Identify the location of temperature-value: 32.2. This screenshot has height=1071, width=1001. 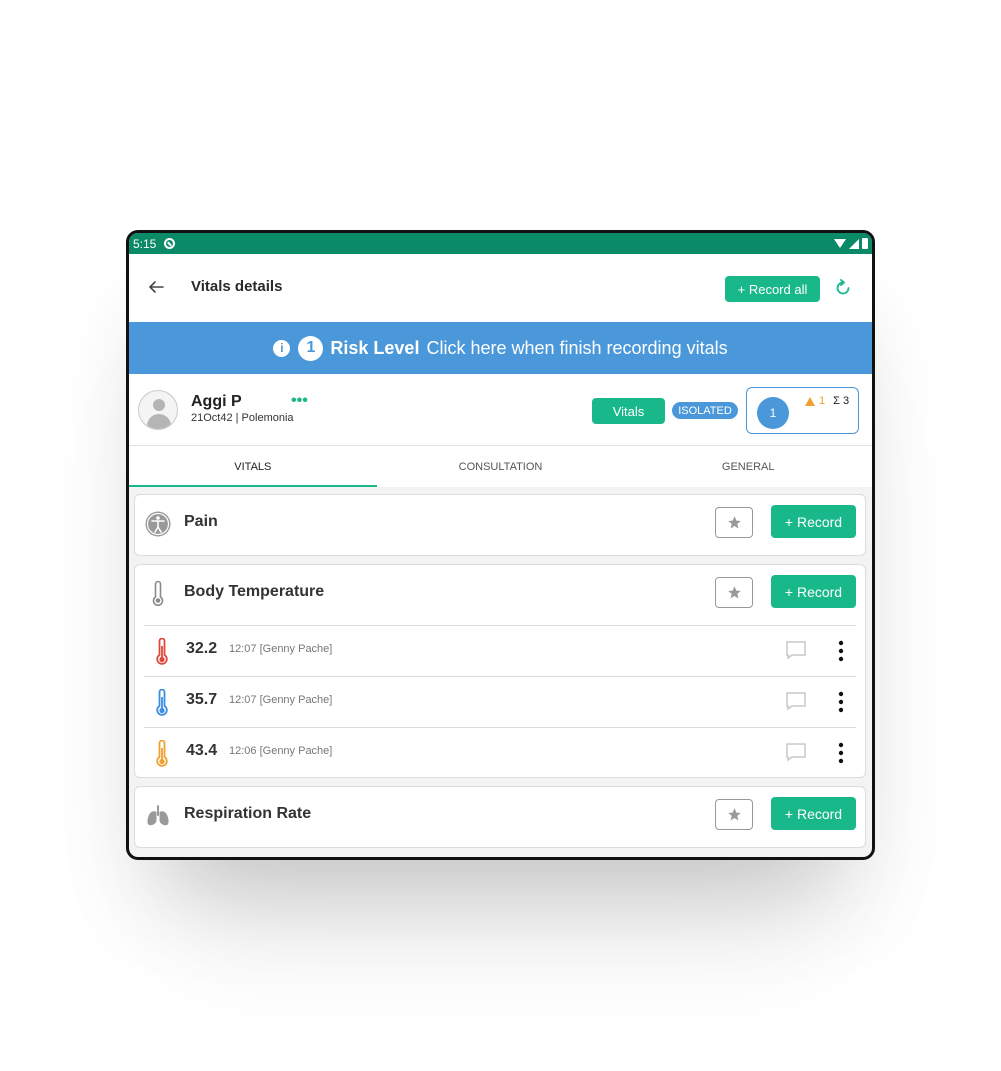
(202, 648).